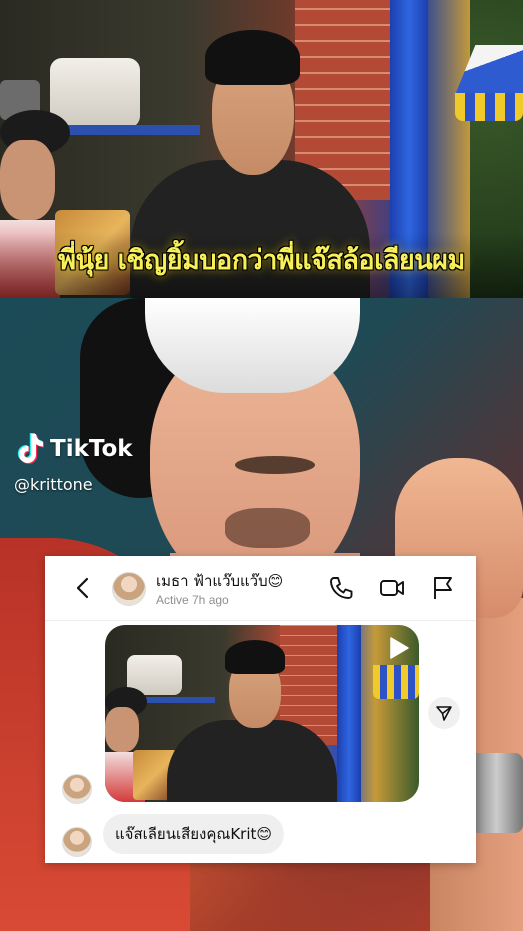 This screenshot has height=931, width=523. I want to click on dm-header: เมธา ฟ้าแว๊บแว๊บ😊 Active 7h ago, so click(260, 588).